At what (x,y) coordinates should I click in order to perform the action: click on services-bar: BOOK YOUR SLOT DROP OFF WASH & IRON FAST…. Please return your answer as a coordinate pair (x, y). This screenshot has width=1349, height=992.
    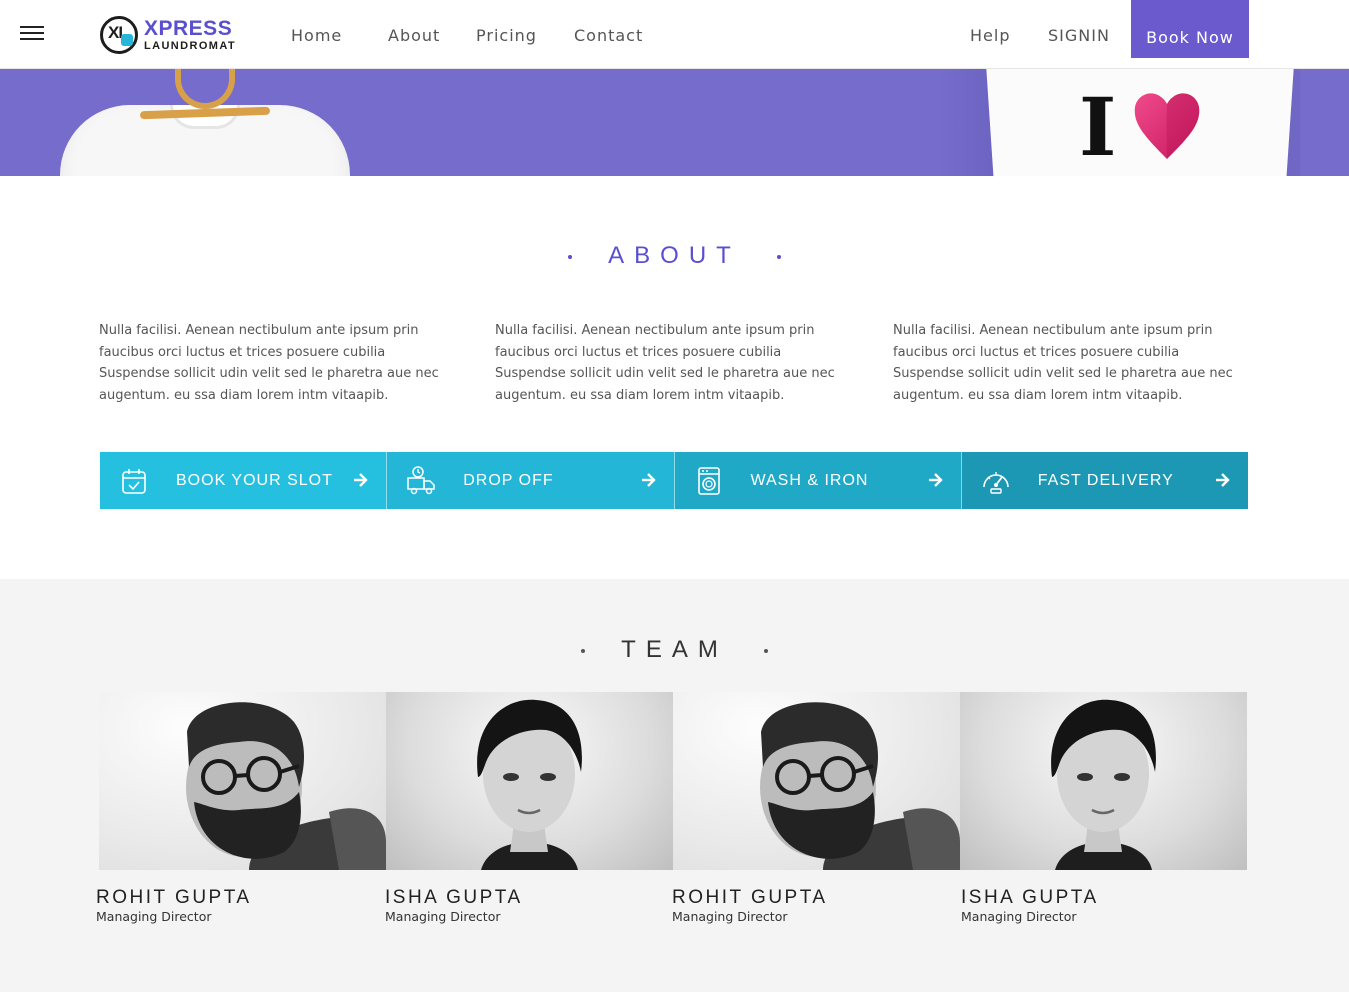
    Looking at the image, I should click on (674, 480).